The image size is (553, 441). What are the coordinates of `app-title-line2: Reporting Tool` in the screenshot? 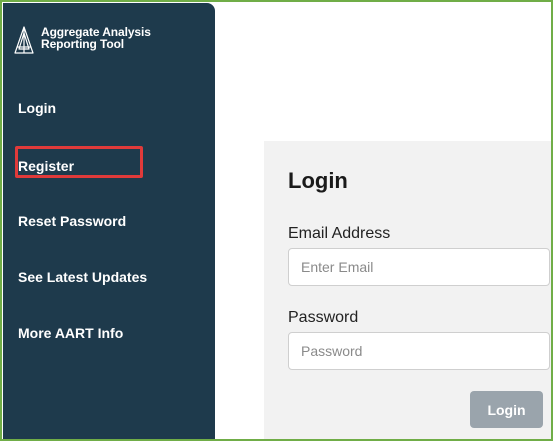 It's located at (83, 44).